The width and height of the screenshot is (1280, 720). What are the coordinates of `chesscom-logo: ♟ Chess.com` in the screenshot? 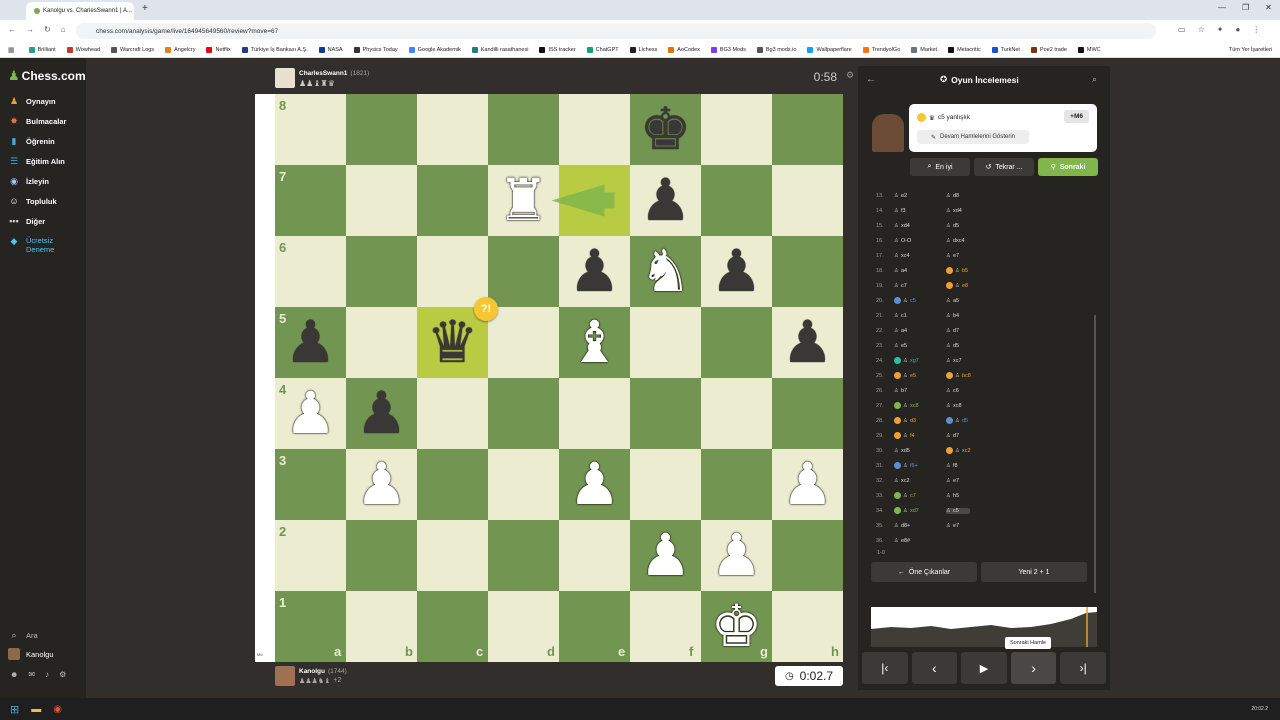 It's located at (47, 76).